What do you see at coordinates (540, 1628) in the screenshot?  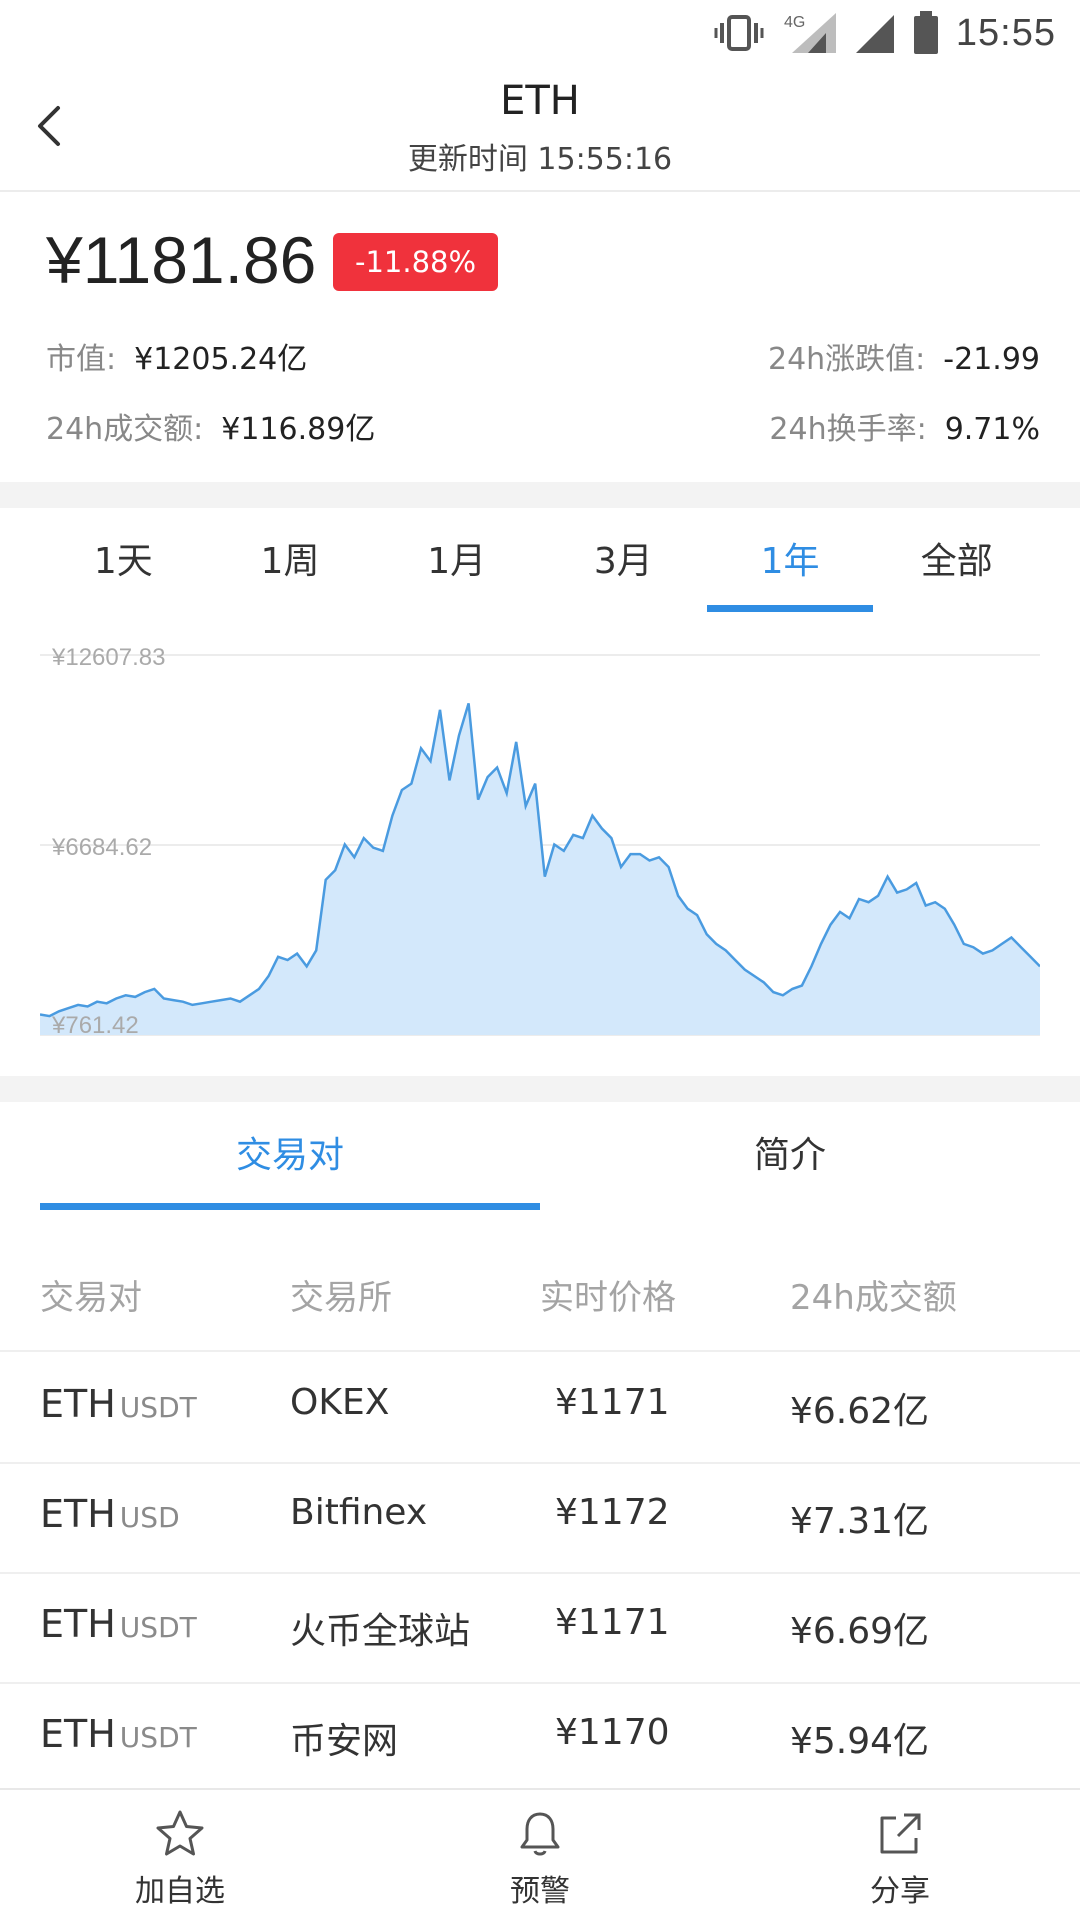 I see `table-row: ETH USDT 火币全球站 ¥1171 ¥6.69亿` at bounding box center [540, 1628].